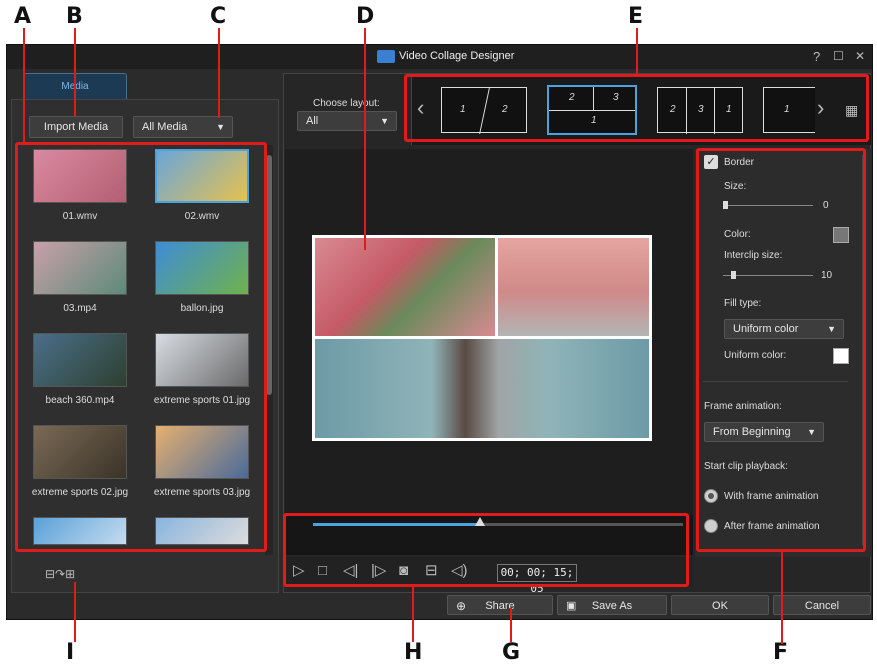  I want to click on layout-filter-dropdown: All ▼, so click(347, 121).